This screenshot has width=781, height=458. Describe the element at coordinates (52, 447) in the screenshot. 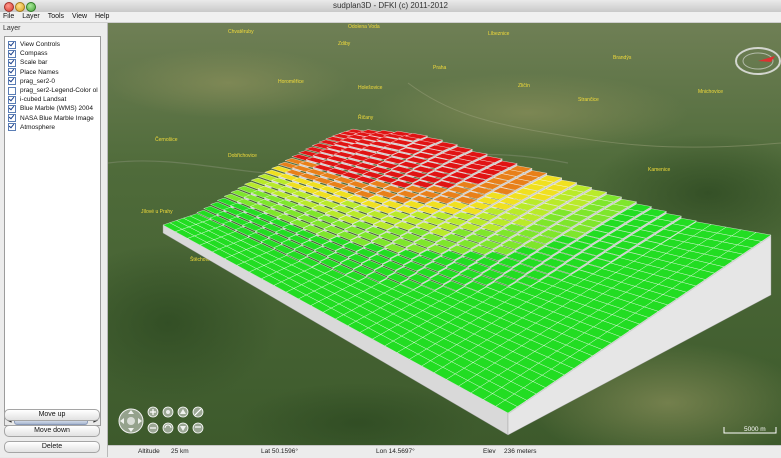

I see `delete-button: Delete` at that location.